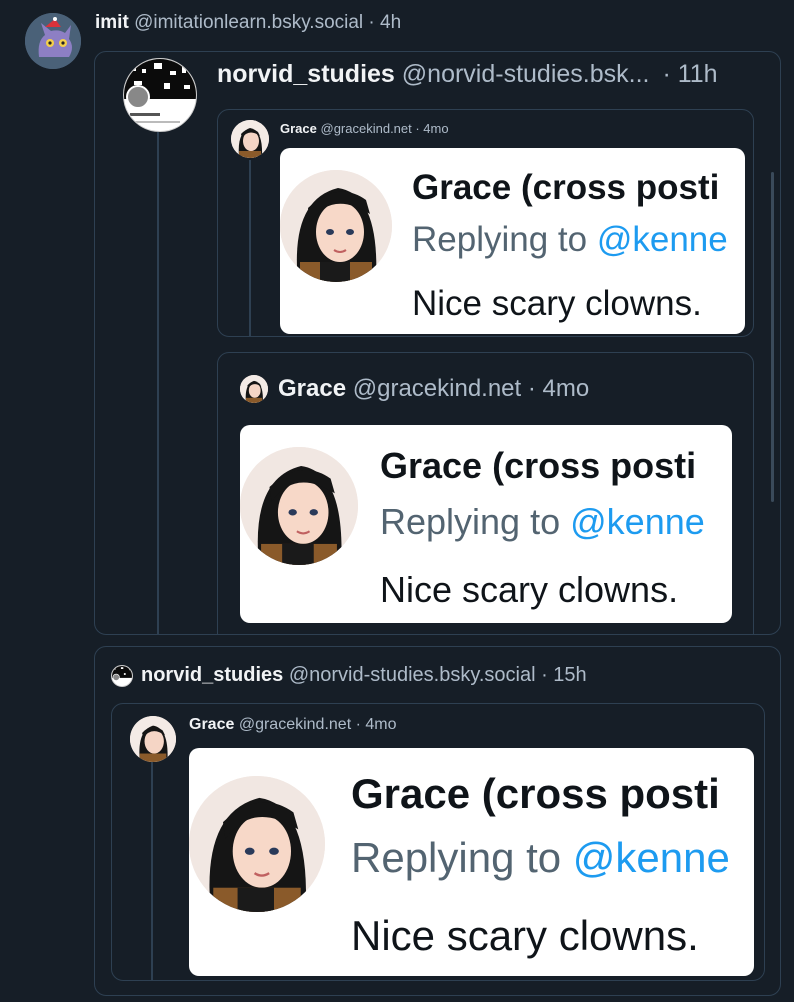 Image resolution: width=794 pixels, height=1002 pixels. I want to click on cat-avatar-icon, so click(53, 41).